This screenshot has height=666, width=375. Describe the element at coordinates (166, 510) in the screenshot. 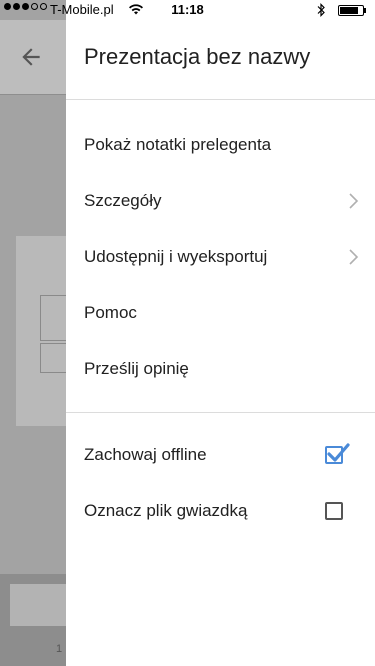

I see `menu-item-label: Oznacz plik gwiazdką` at that location.